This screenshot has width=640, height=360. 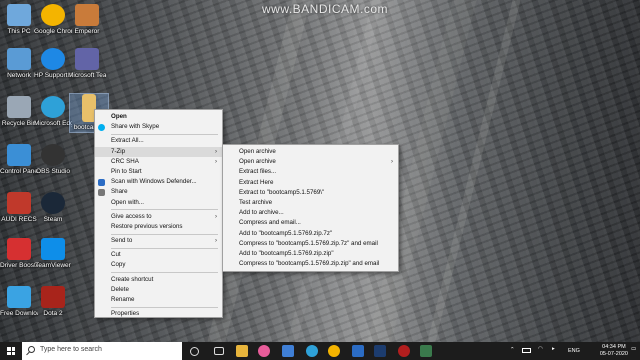 What do you see at coordinates (53, 111) in the screenshot?
I see `edge-icon: Microsoft Edge` at bounding box center [53, 111].